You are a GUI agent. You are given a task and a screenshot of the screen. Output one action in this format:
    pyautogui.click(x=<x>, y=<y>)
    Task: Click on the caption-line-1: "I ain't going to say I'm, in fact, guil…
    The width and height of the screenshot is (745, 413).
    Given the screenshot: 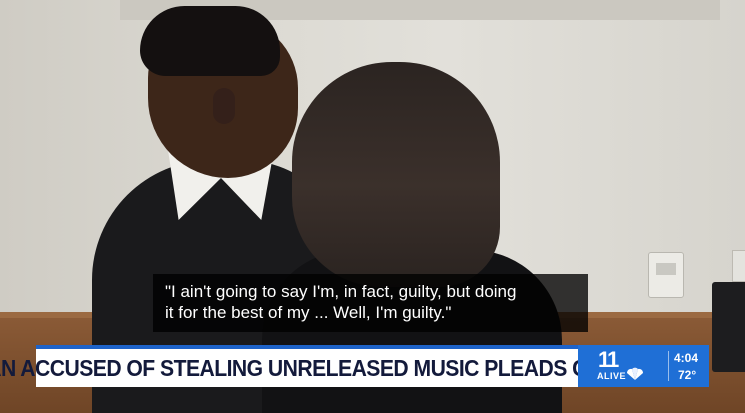 What is the action you would take?
    pyautogui.click(x=341, y=291)
    